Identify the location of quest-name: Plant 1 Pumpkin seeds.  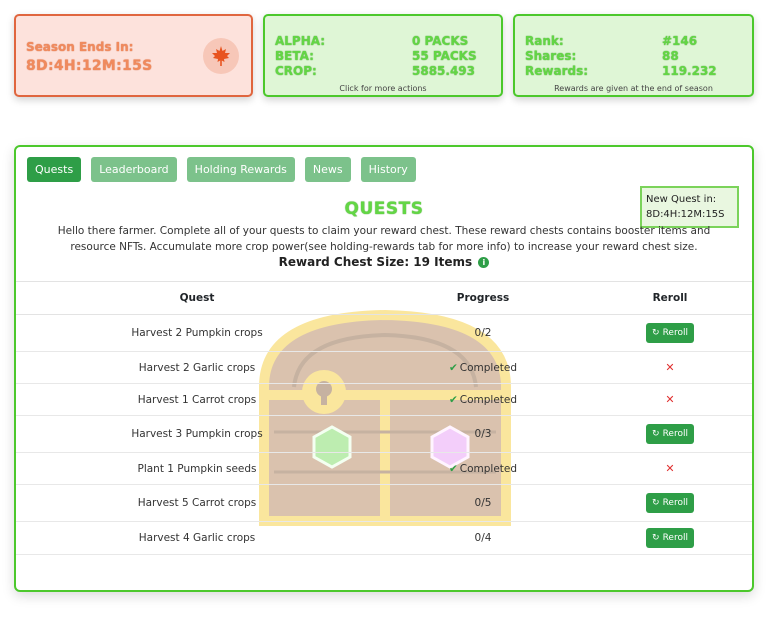
(197, 468).